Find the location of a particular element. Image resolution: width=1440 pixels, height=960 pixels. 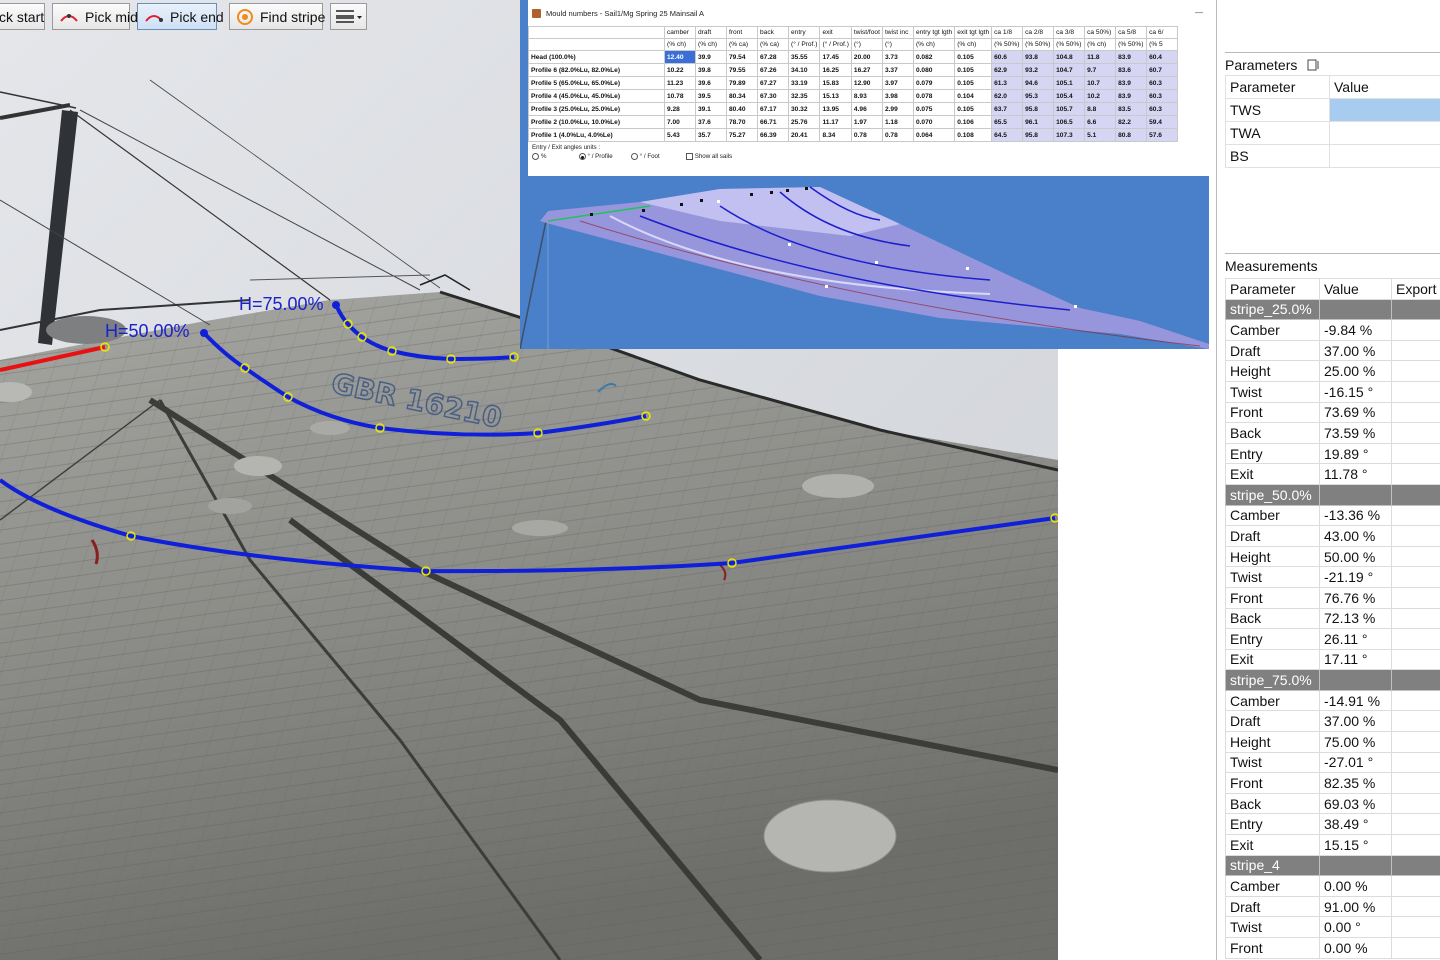

mould-cell: 3.73 is located at coordinates (897, 57).